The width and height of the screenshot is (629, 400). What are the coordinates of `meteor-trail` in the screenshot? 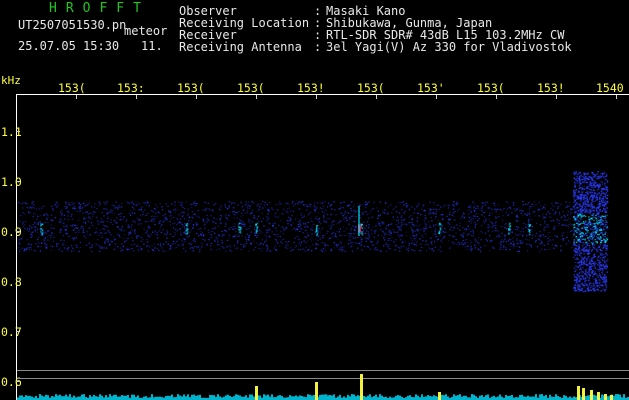 It's located at (359, 221).